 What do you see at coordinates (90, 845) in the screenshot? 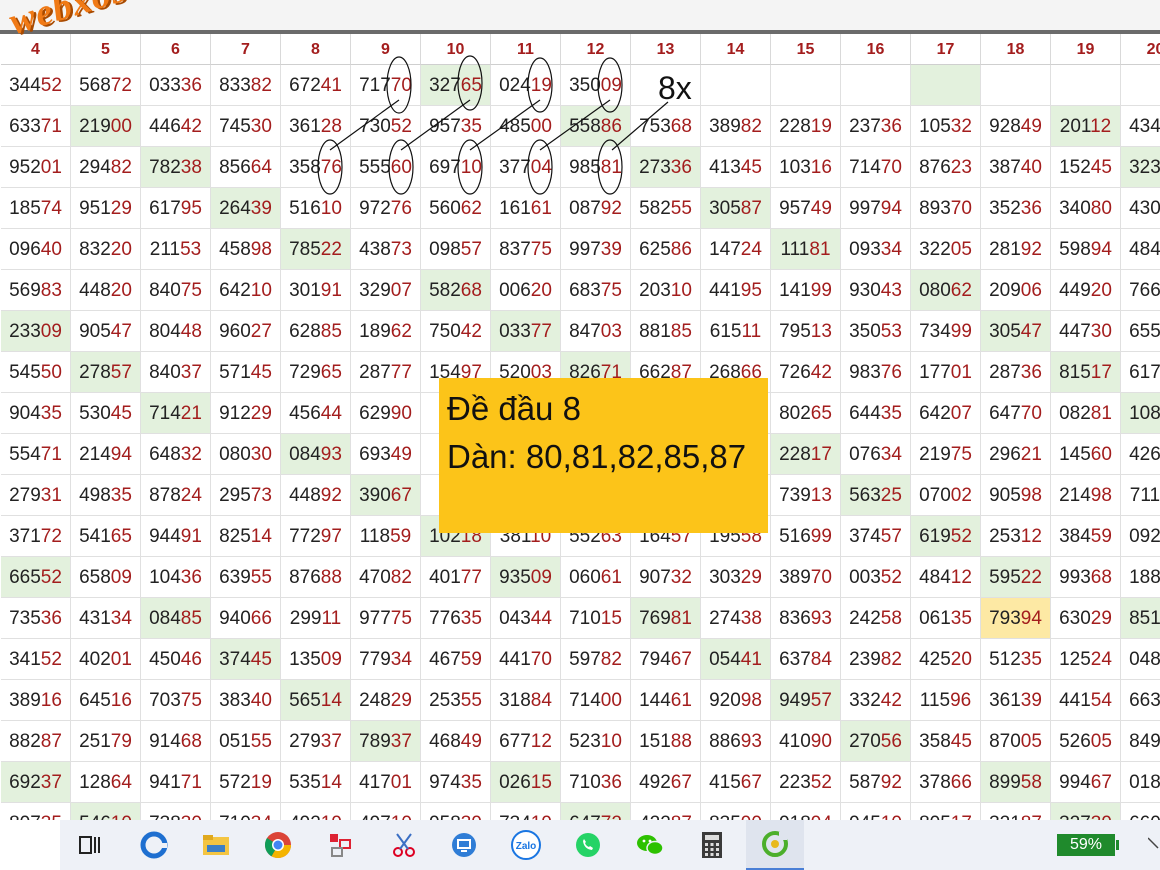
I see `task-view-icon` at bounding box center [90, 845].